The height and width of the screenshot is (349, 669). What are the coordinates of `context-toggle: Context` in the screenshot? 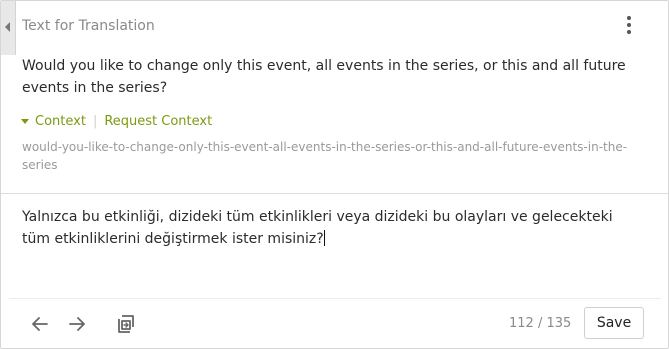 It's located at (52, 121).